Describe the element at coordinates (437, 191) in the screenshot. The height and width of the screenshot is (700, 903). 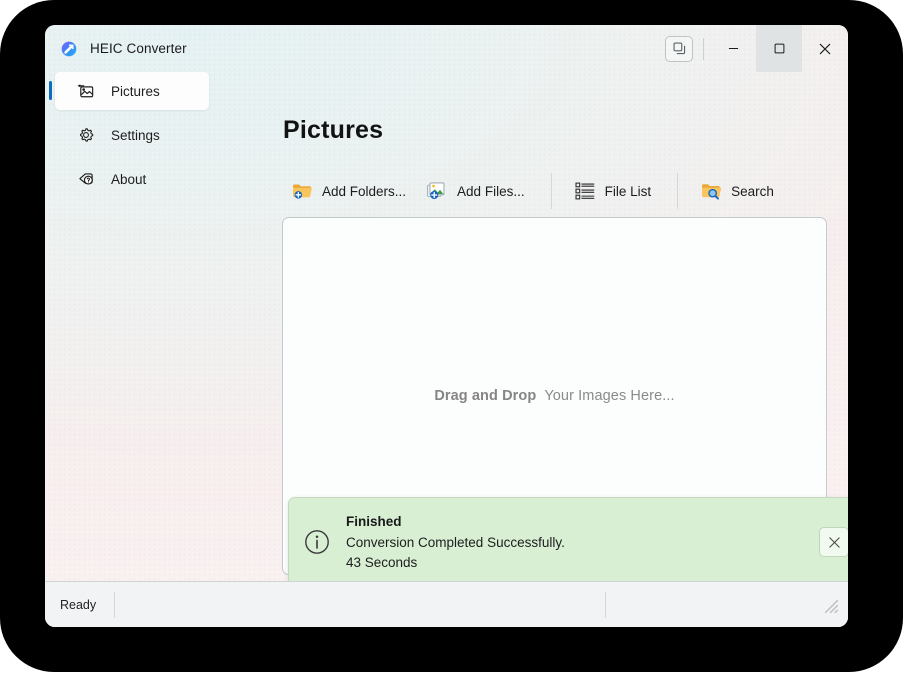
I see `image-add-icon` at that location.